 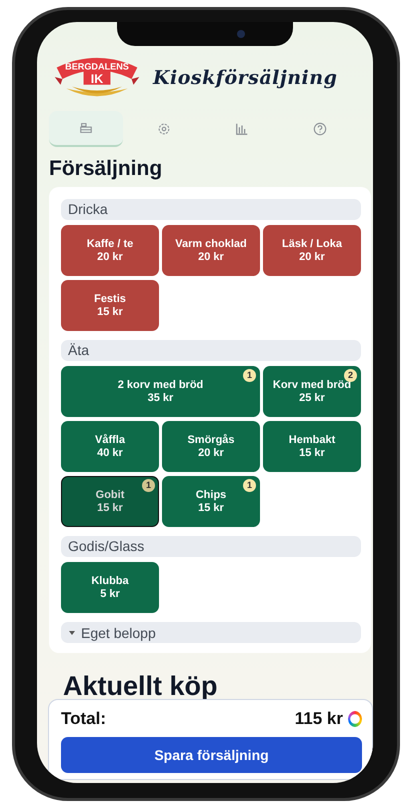 What do you see at coordinates (110, 587) in the screenshot?
I see `product-button: Klubba 5 kr` at bounding box center [110, 587].